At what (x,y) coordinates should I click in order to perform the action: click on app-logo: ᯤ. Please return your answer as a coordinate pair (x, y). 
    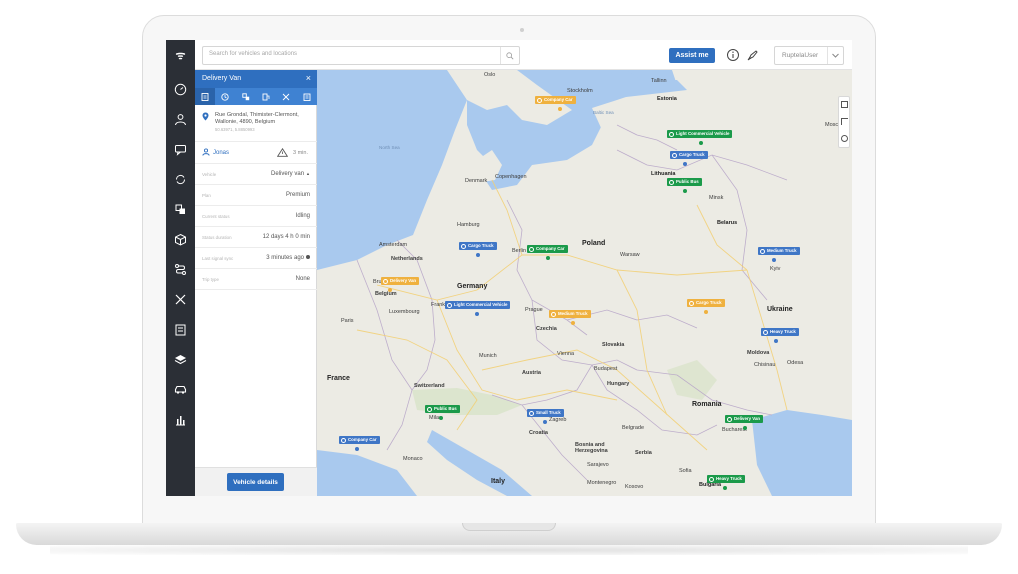
    Looking at the image, I should click on (180, 55).